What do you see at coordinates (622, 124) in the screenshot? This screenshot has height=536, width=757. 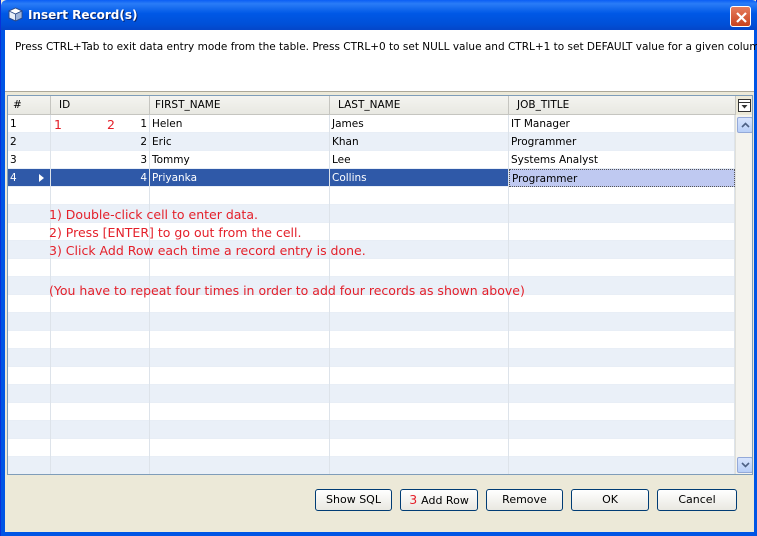 I see `cell-job: IT Manager` at bounding box center [622, 124].